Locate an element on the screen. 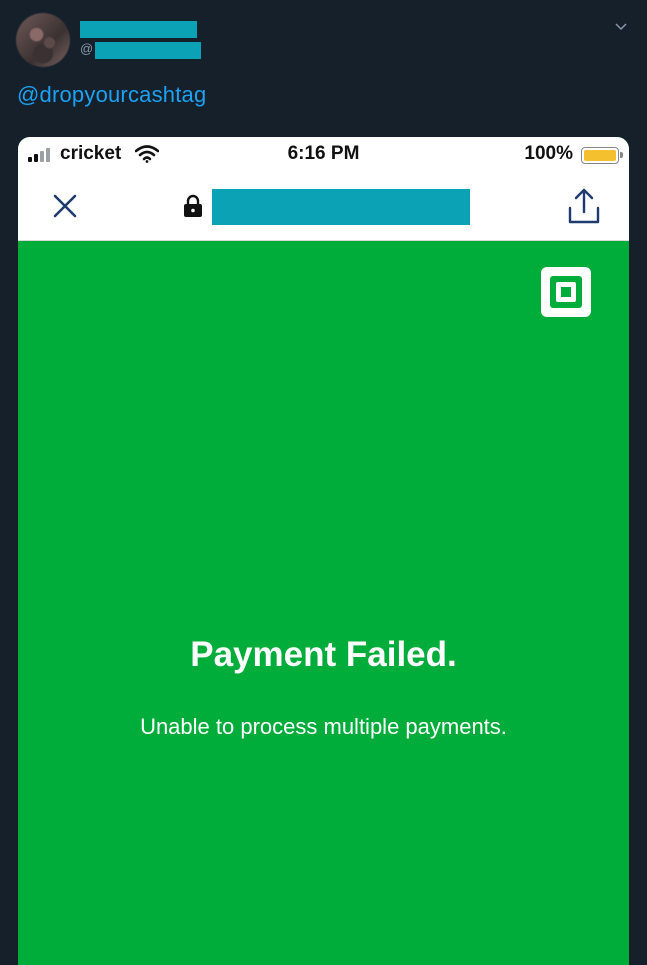  square-logo-icon is located at coordinates (566, 292).